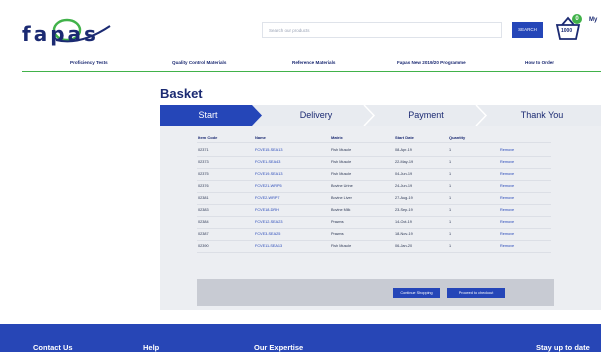  I want to click on cell-name: FCVE15-SEA13, so click(268, 150).